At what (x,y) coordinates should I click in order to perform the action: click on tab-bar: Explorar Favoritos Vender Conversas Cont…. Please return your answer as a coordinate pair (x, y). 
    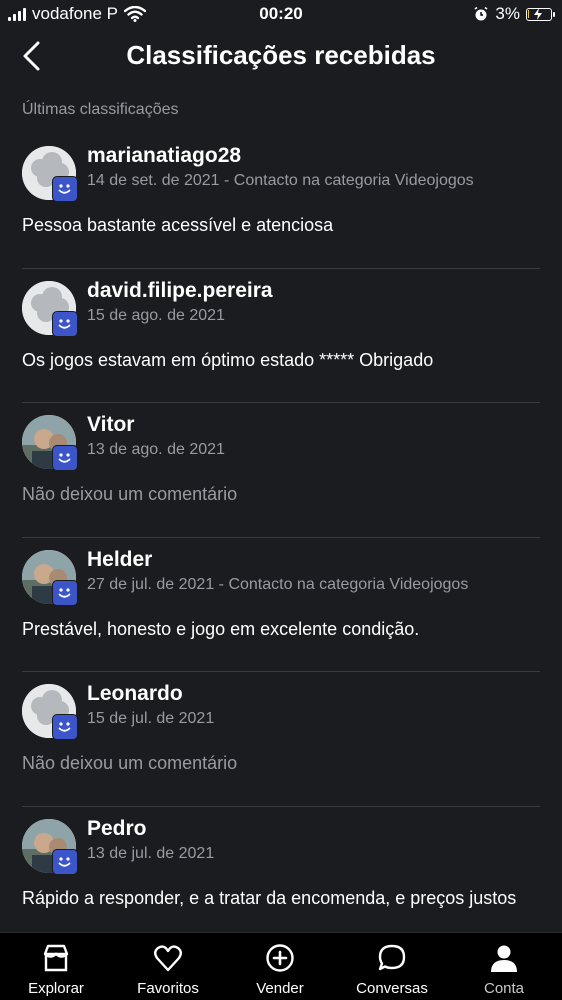
    Looking at the image, I should click on (281, 966).